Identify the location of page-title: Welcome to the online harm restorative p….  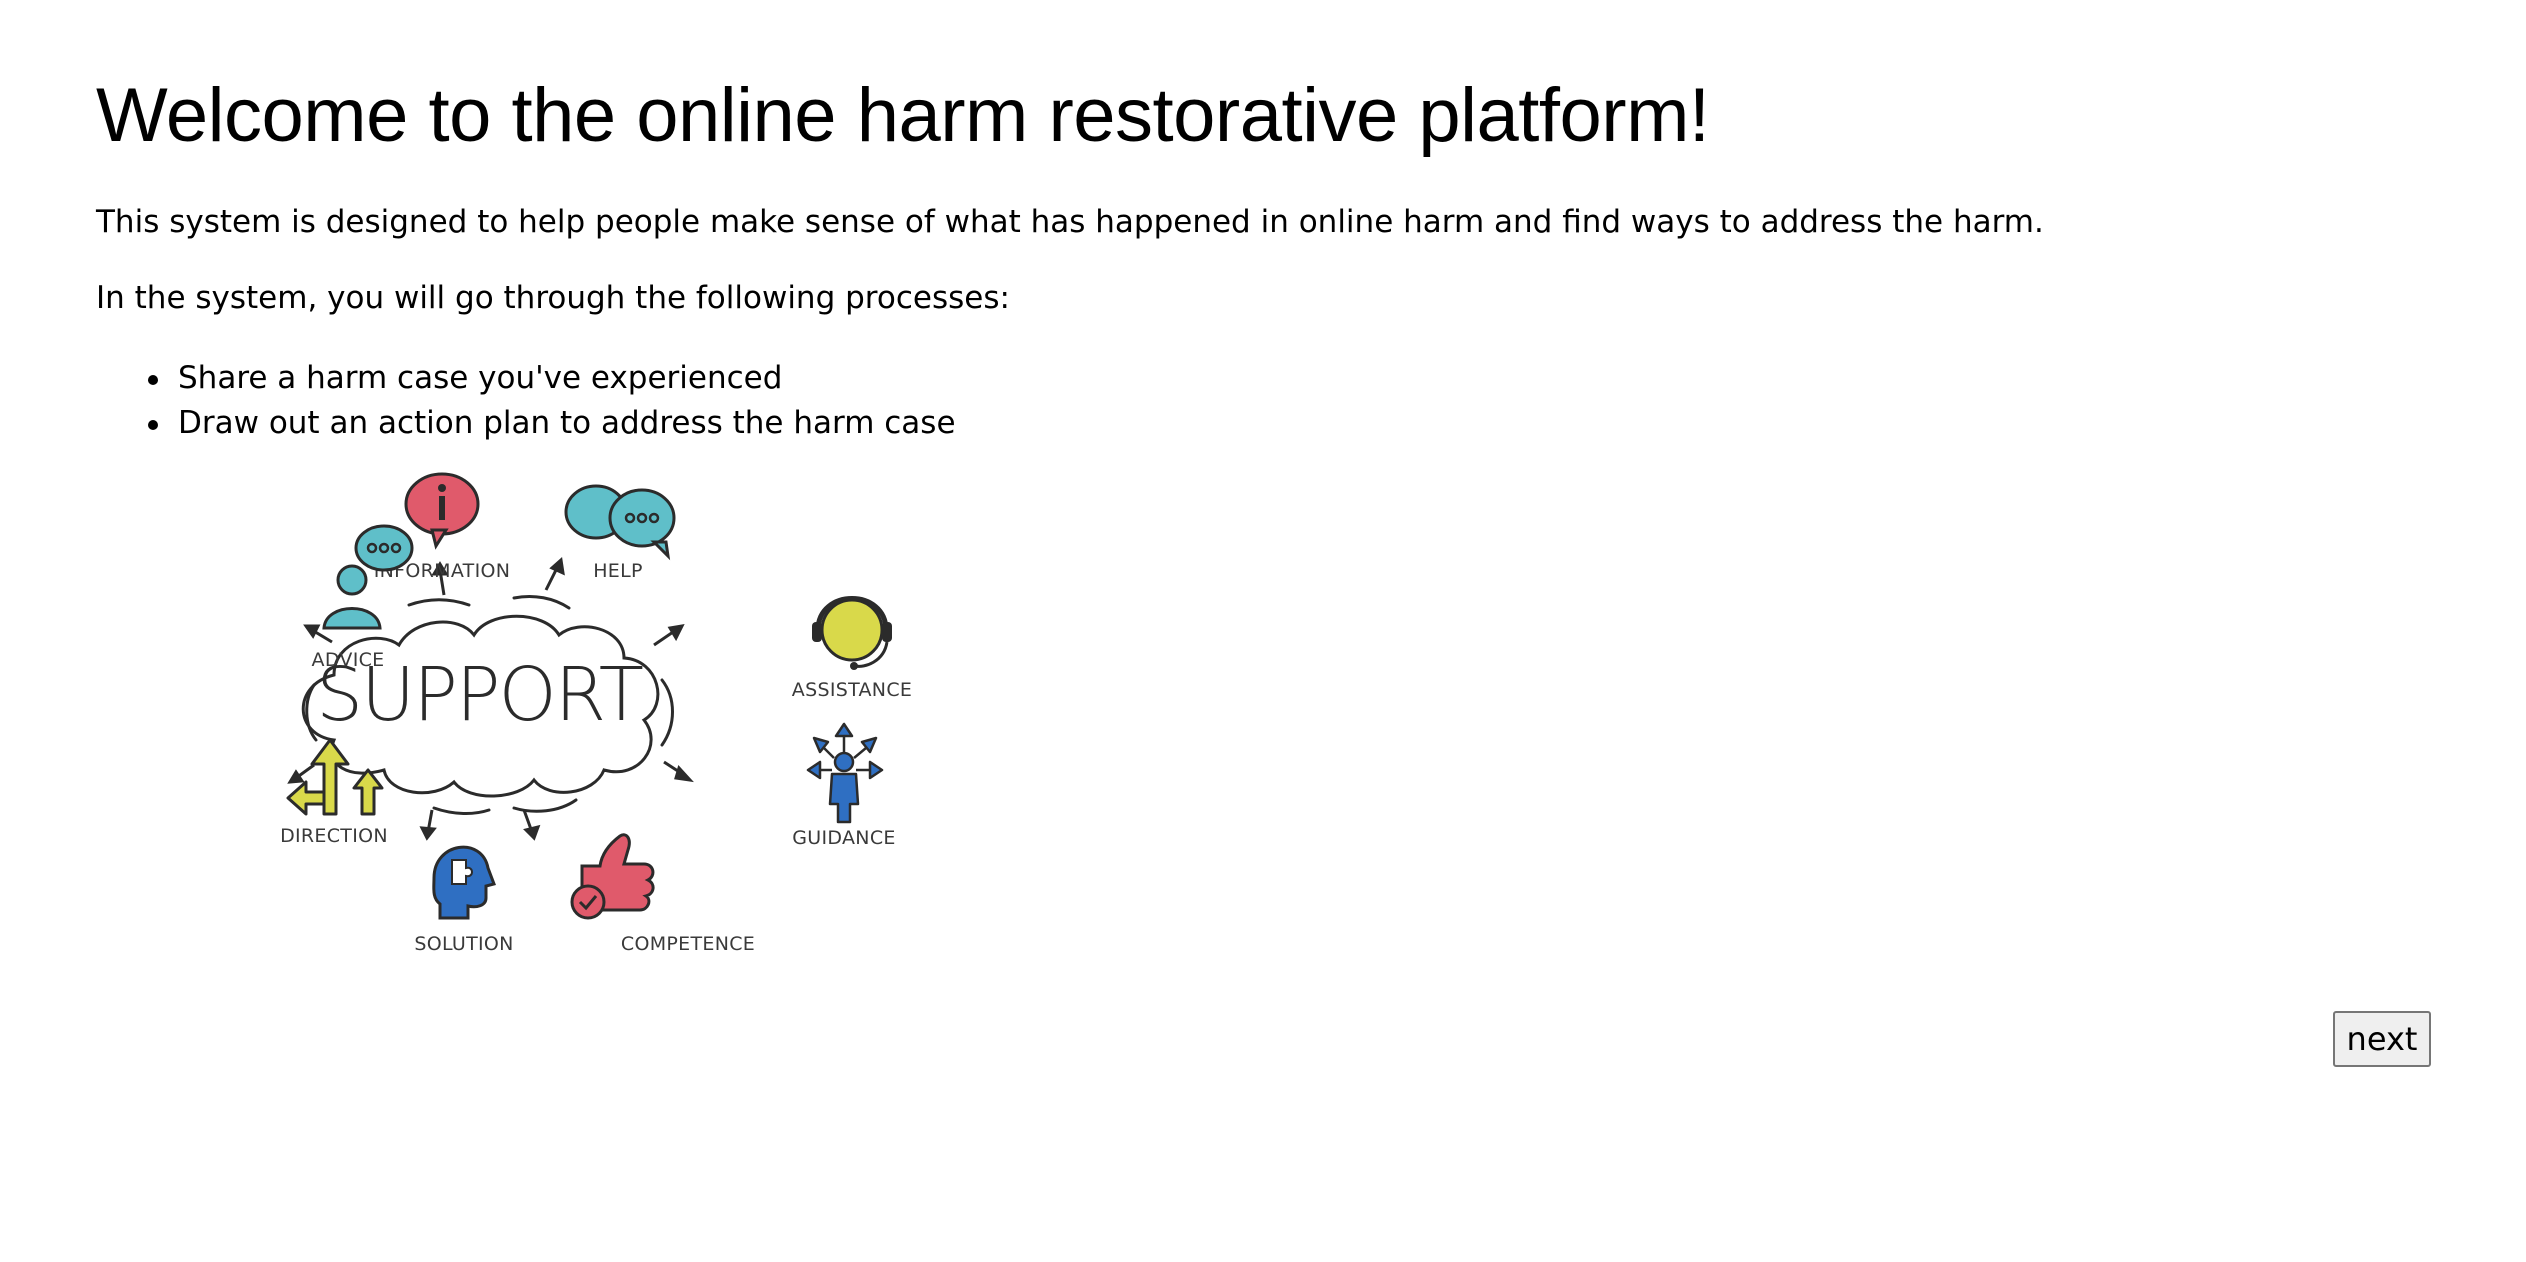
(903, 115).